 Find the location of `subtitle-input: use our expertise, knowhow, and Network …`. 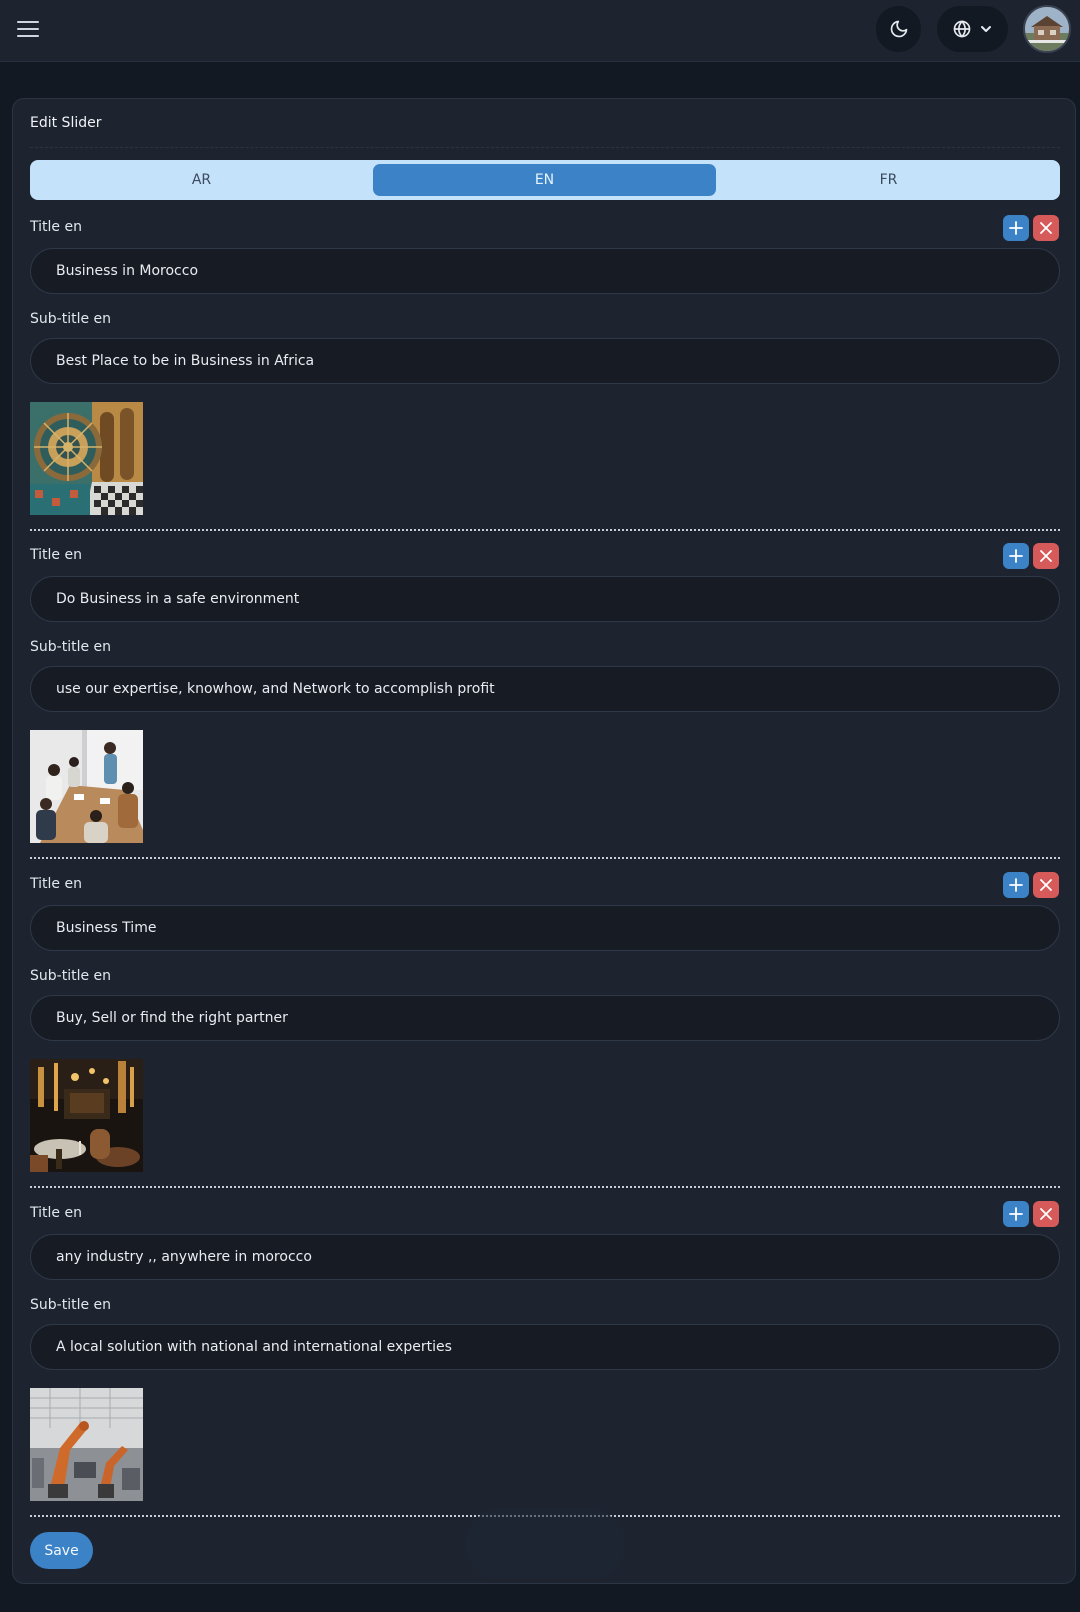

subtitle-input: use our expertise, knowhow, and Network … is located at coordinates (545, 689).